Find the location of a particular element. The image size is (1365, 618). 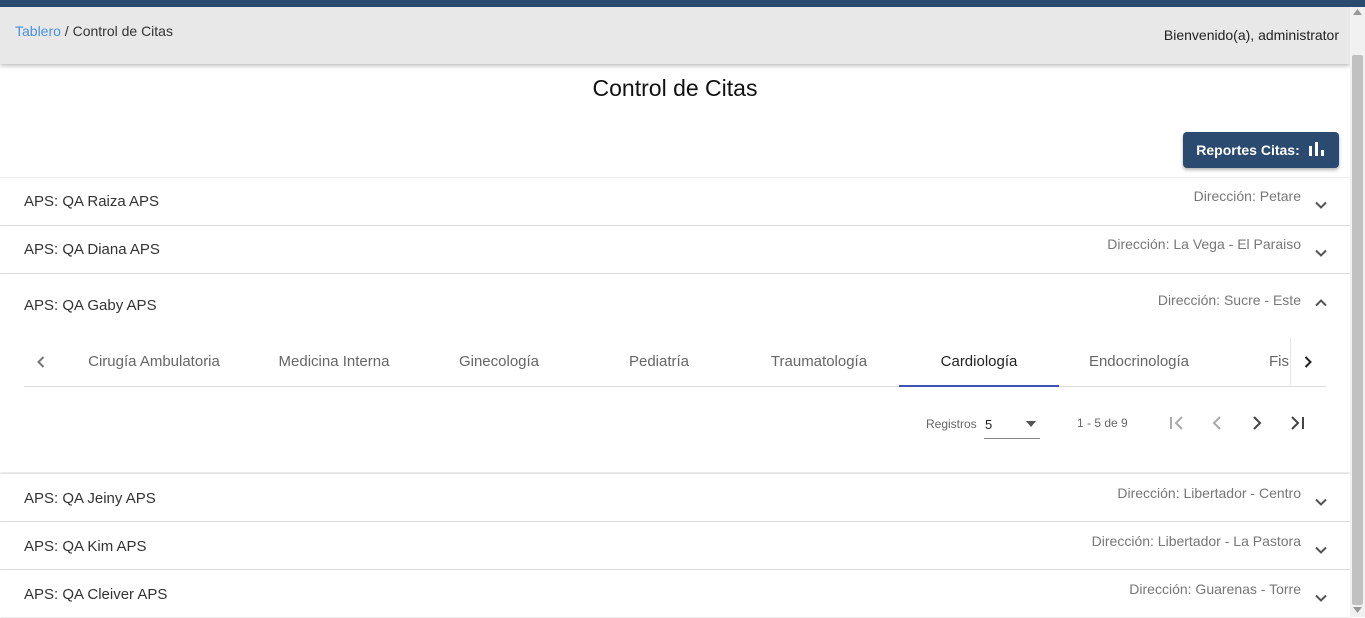

panel-direction: Dirección: Sucre - Este is located at coordinates (1229, 300).